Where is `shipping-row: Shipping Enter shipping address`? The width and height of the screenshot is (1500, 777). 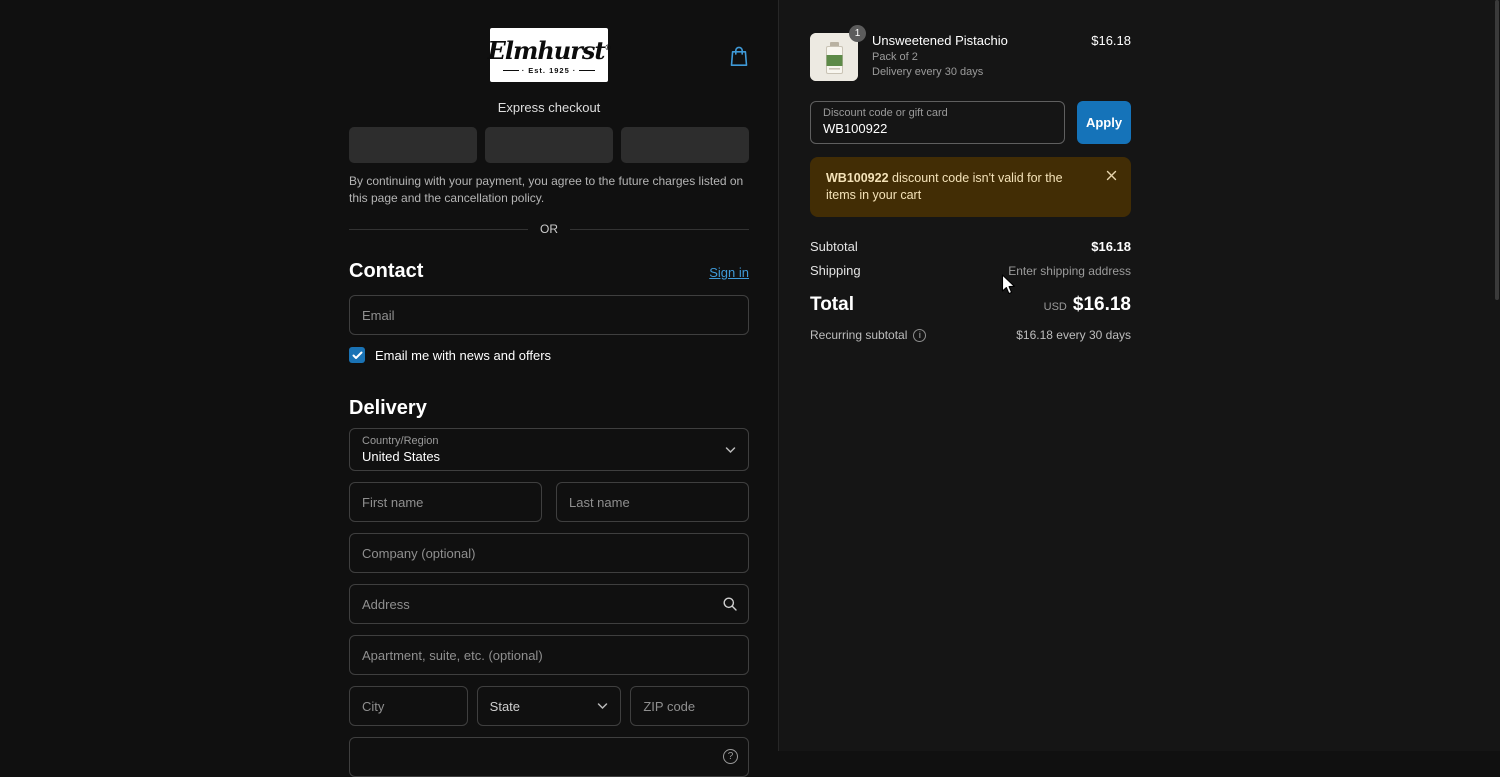 shipping-row: Shipping Enter shipping address is located at coordinates (970, 270).